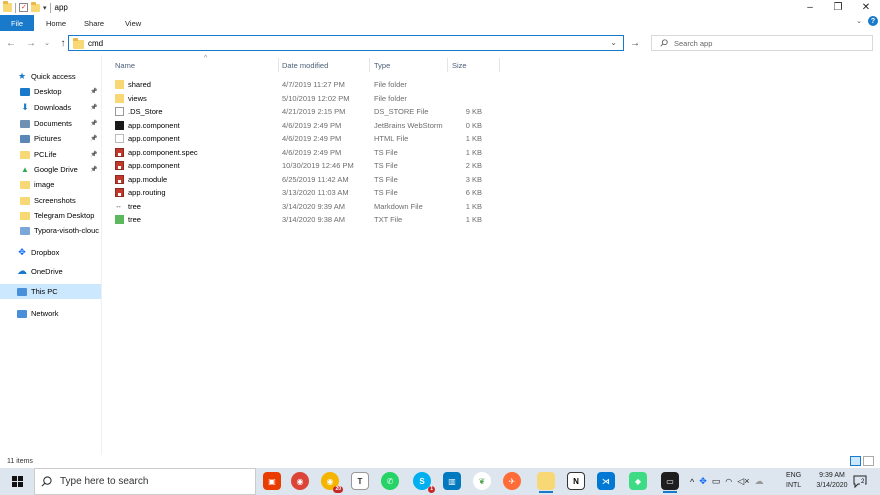 The height and width of the screenshot is (495, 880). What do you see at coordinates (316, 98) in the screenshot?
I see `file-date: 5/10/2019 12:02 PM` at bounding box center [316, 98].